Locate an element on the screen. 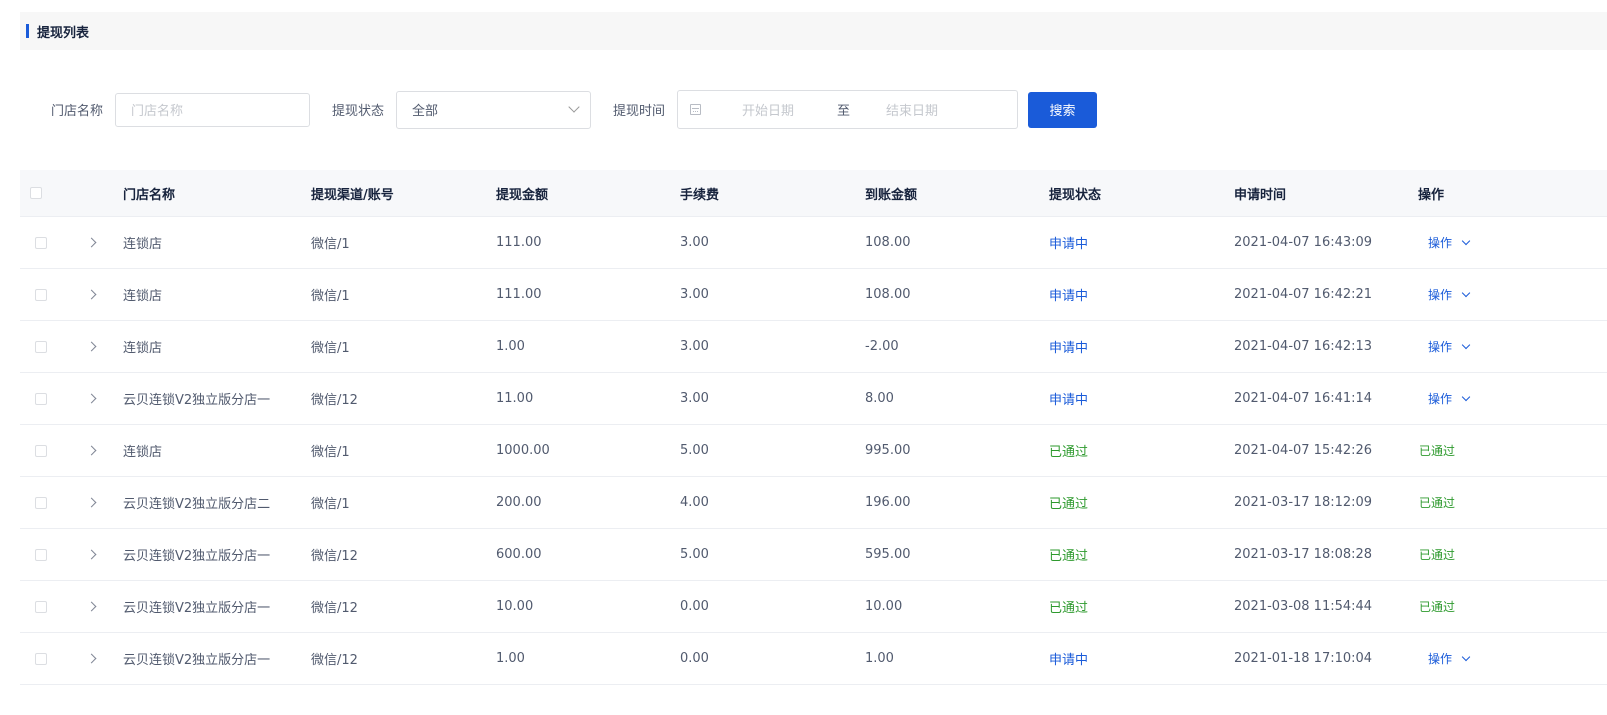 The width and height of the screenshot is (1607, 715). section-title: 提现列表 is located at coordinates (63, 33).